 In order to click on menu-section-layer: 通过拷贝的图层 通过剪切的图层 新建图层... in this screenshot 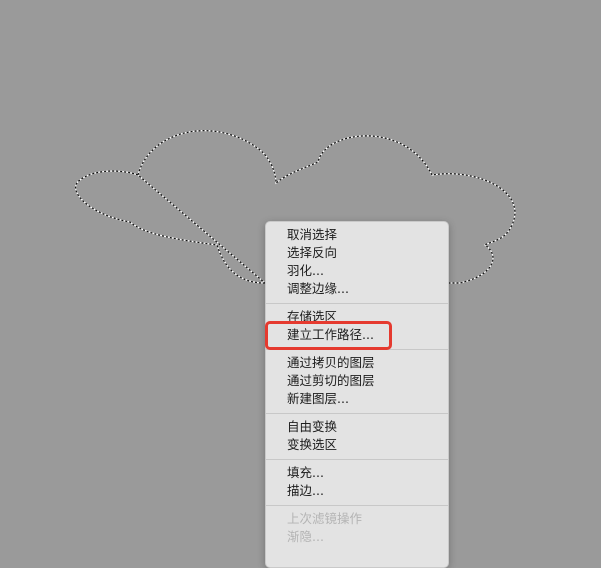, I will do `click(357, 382)`.